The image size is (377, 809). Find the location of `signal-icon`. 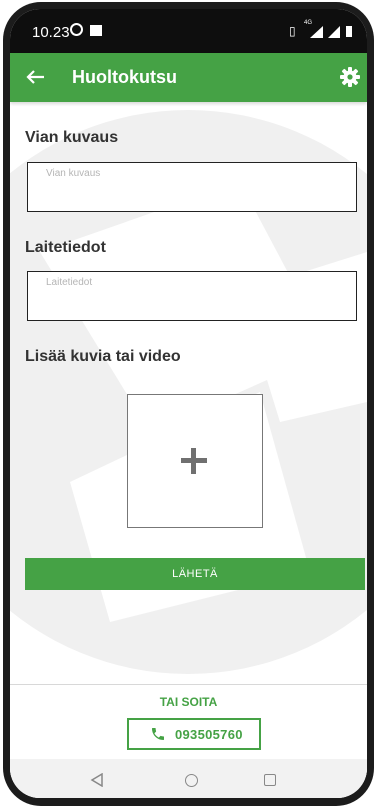

signal-icon is located at coordinates (316, 32).